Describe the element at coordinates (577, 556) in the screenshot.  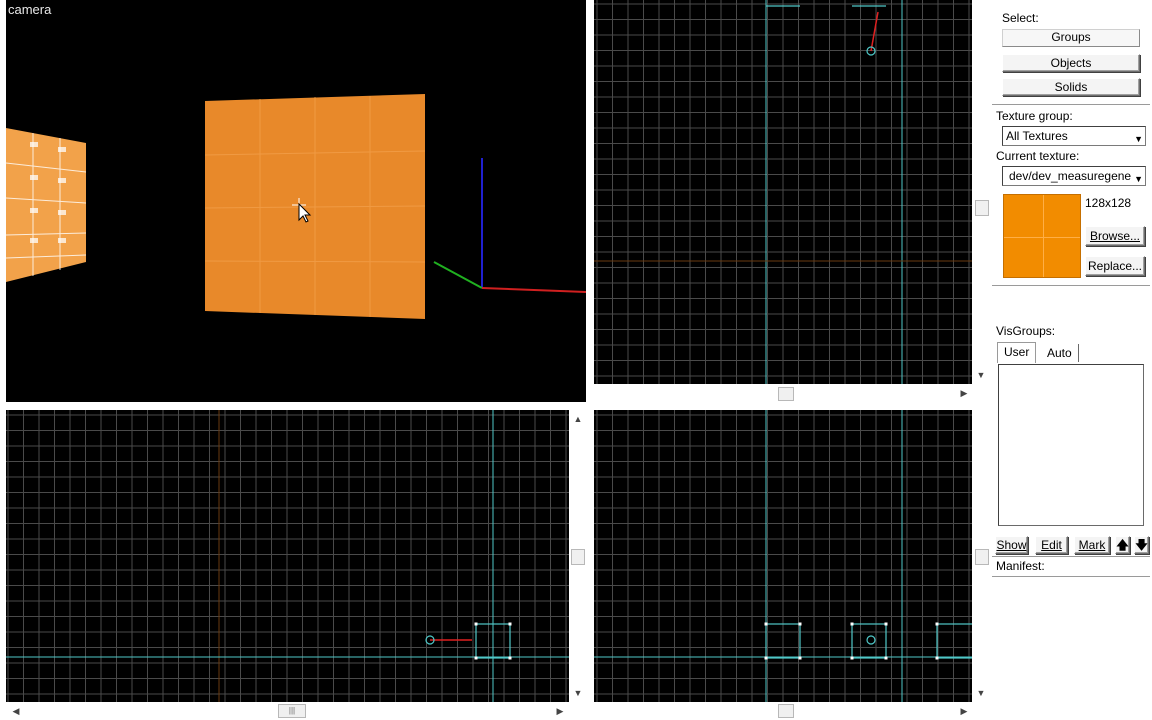
I see `vertical-scrollbar-side-view: ▲ ▼` at that location.